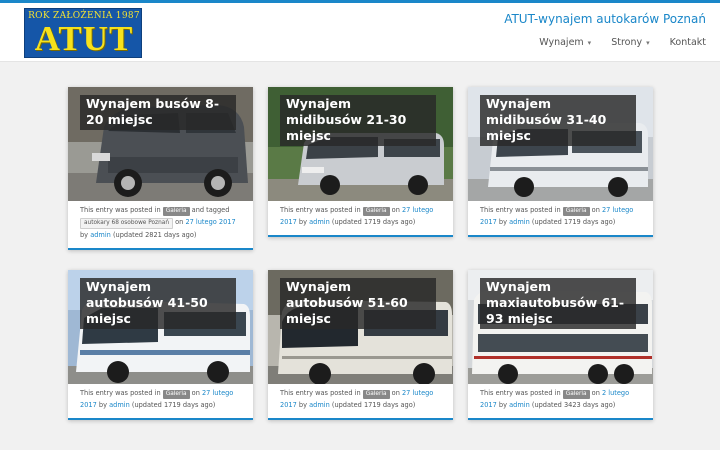  I want to click on post-date-link: 27 lutego 2017, so click(210, 222).